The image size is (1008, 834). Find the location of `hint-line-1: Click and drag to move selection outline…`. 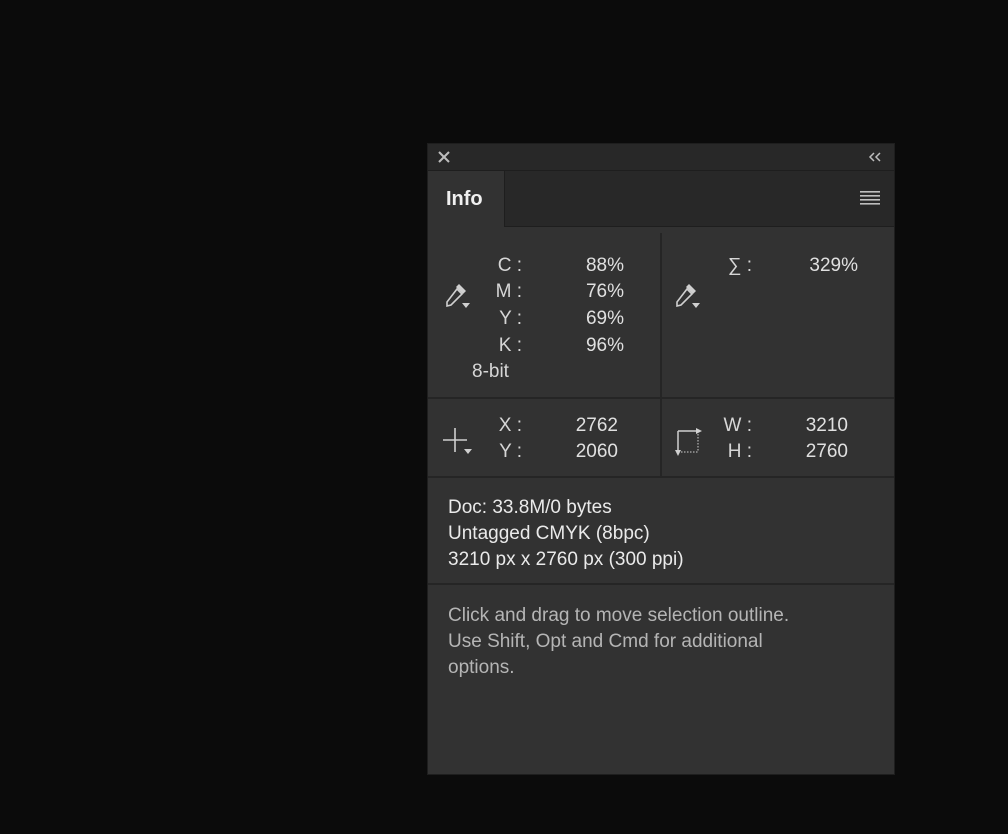

hint-line-1: Click and drag to move selection outline… is located at coordinates (619, 615).